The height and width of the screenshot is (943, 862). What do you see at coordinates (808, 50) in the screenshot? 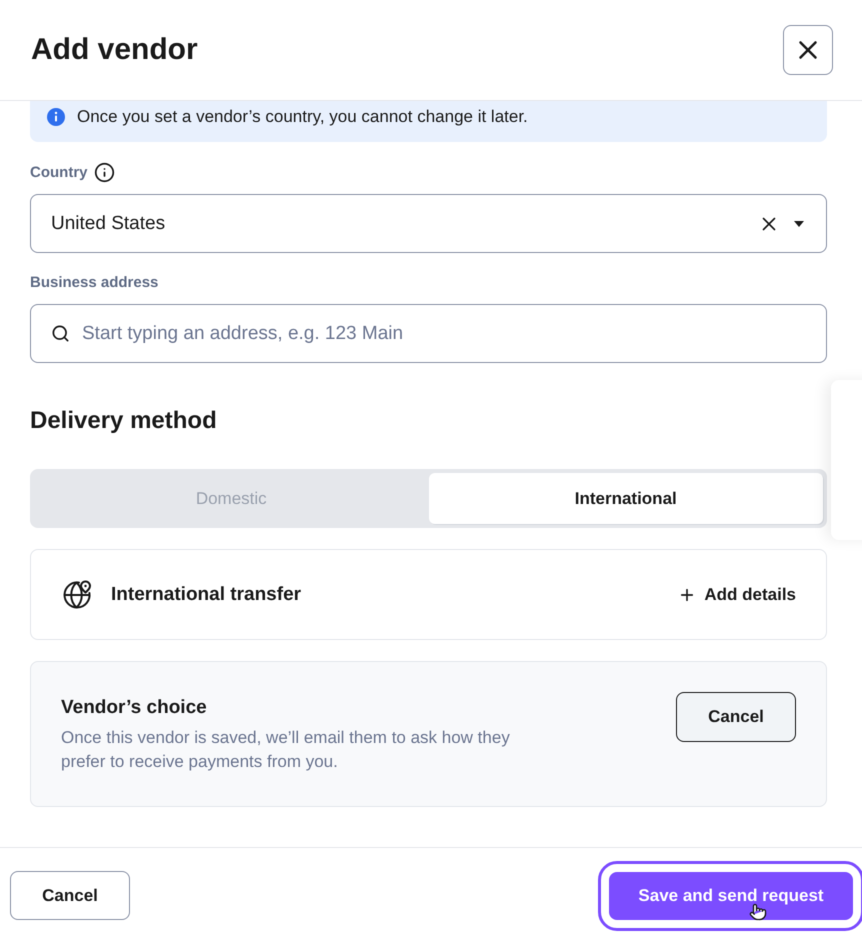
I see `close-button` at bounding box center [808, 50].